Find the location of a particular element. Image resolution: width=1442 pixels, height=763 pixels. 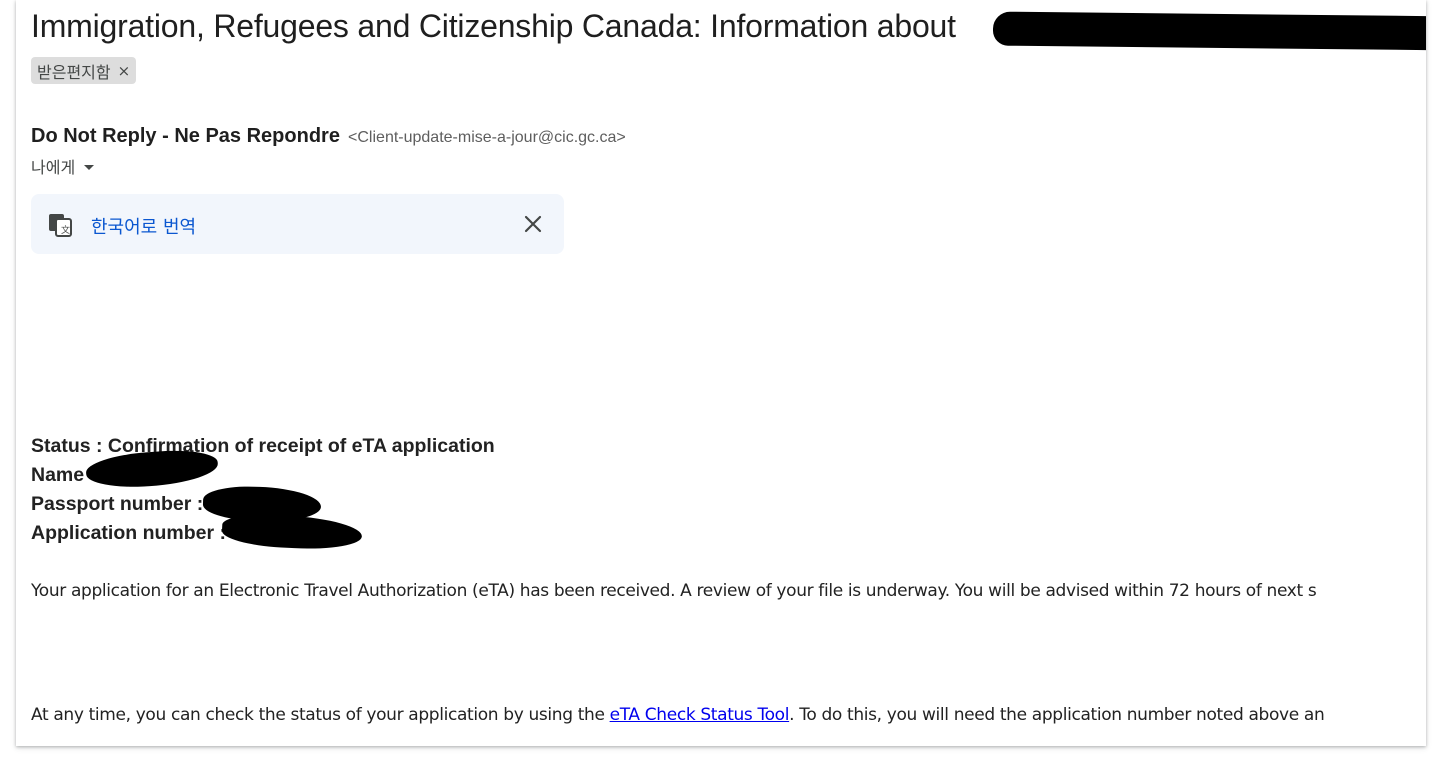

svg-text: 文 is located at coordinates (65, 230).